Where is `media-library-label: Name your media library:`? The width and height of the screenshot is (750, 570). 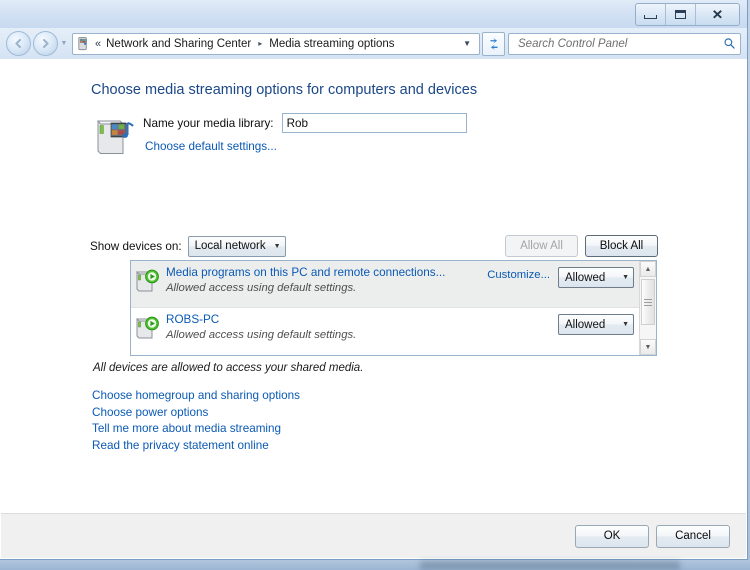 media-library-label: Name your media library: is located at coordinates (208, 123).